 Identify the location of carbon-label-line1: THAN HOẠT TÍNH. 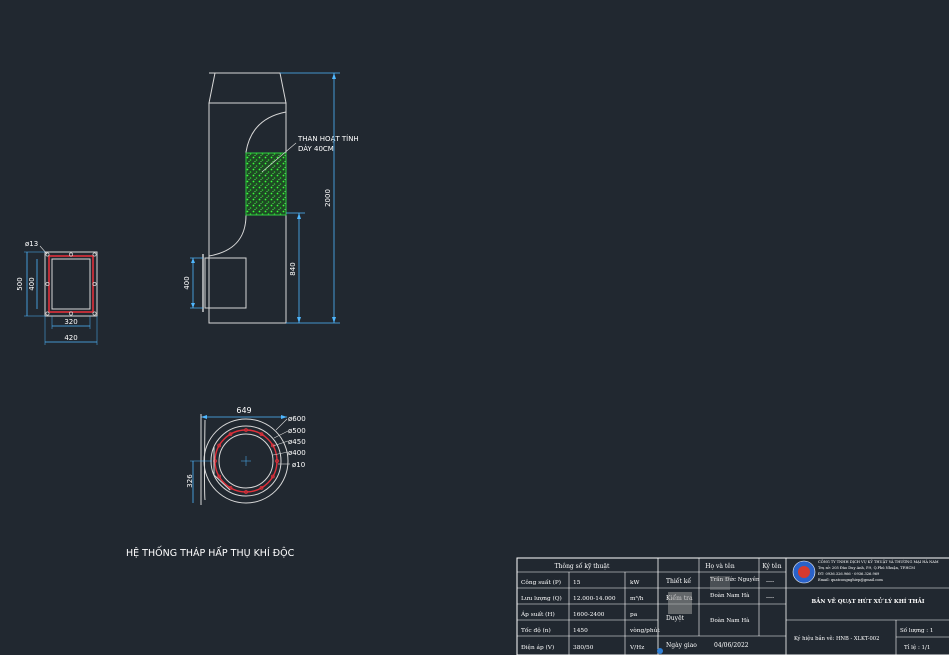
(328, 138).